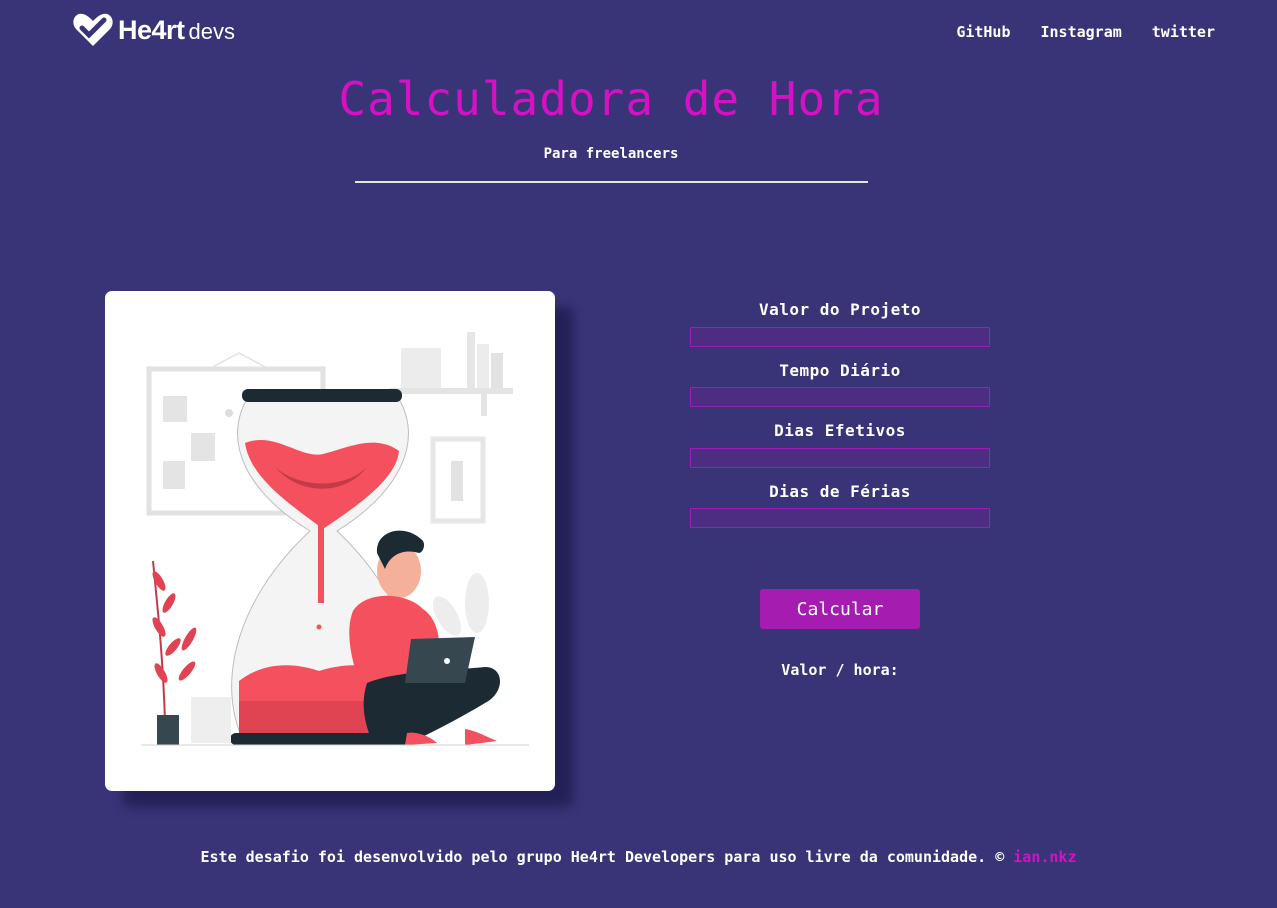 The width and height of the screenshot is (1277, 908). What do you see at coordinates (611, 154) in the screenshot?
I see `page-subtitle: Para freelancers` at bounding box center [611, 154].